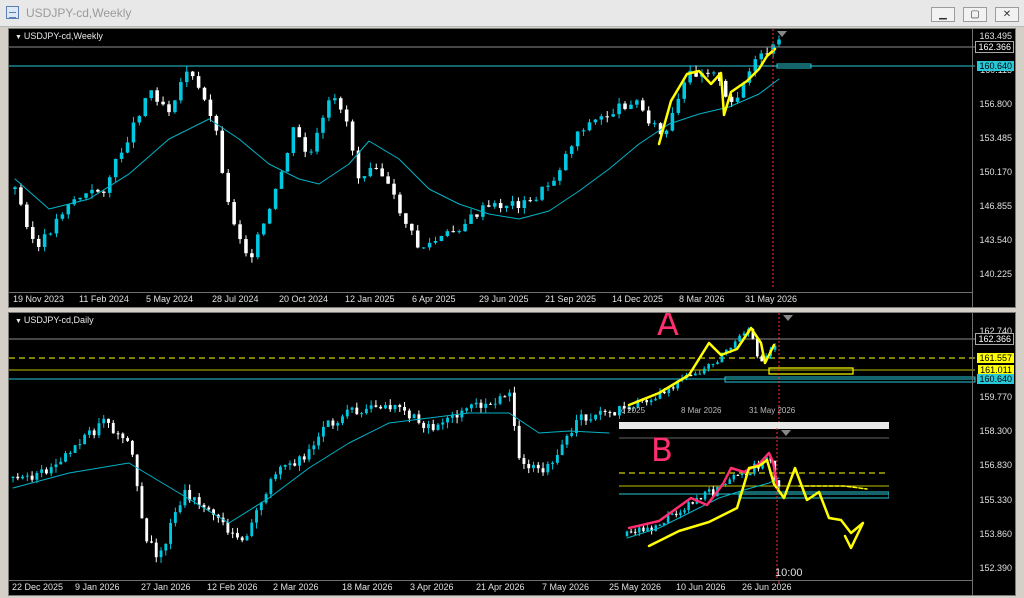 The height and width of the screenshot is (598, 1024). I want to click on date-tick: 11 Feb 2024, so click(104, 299).